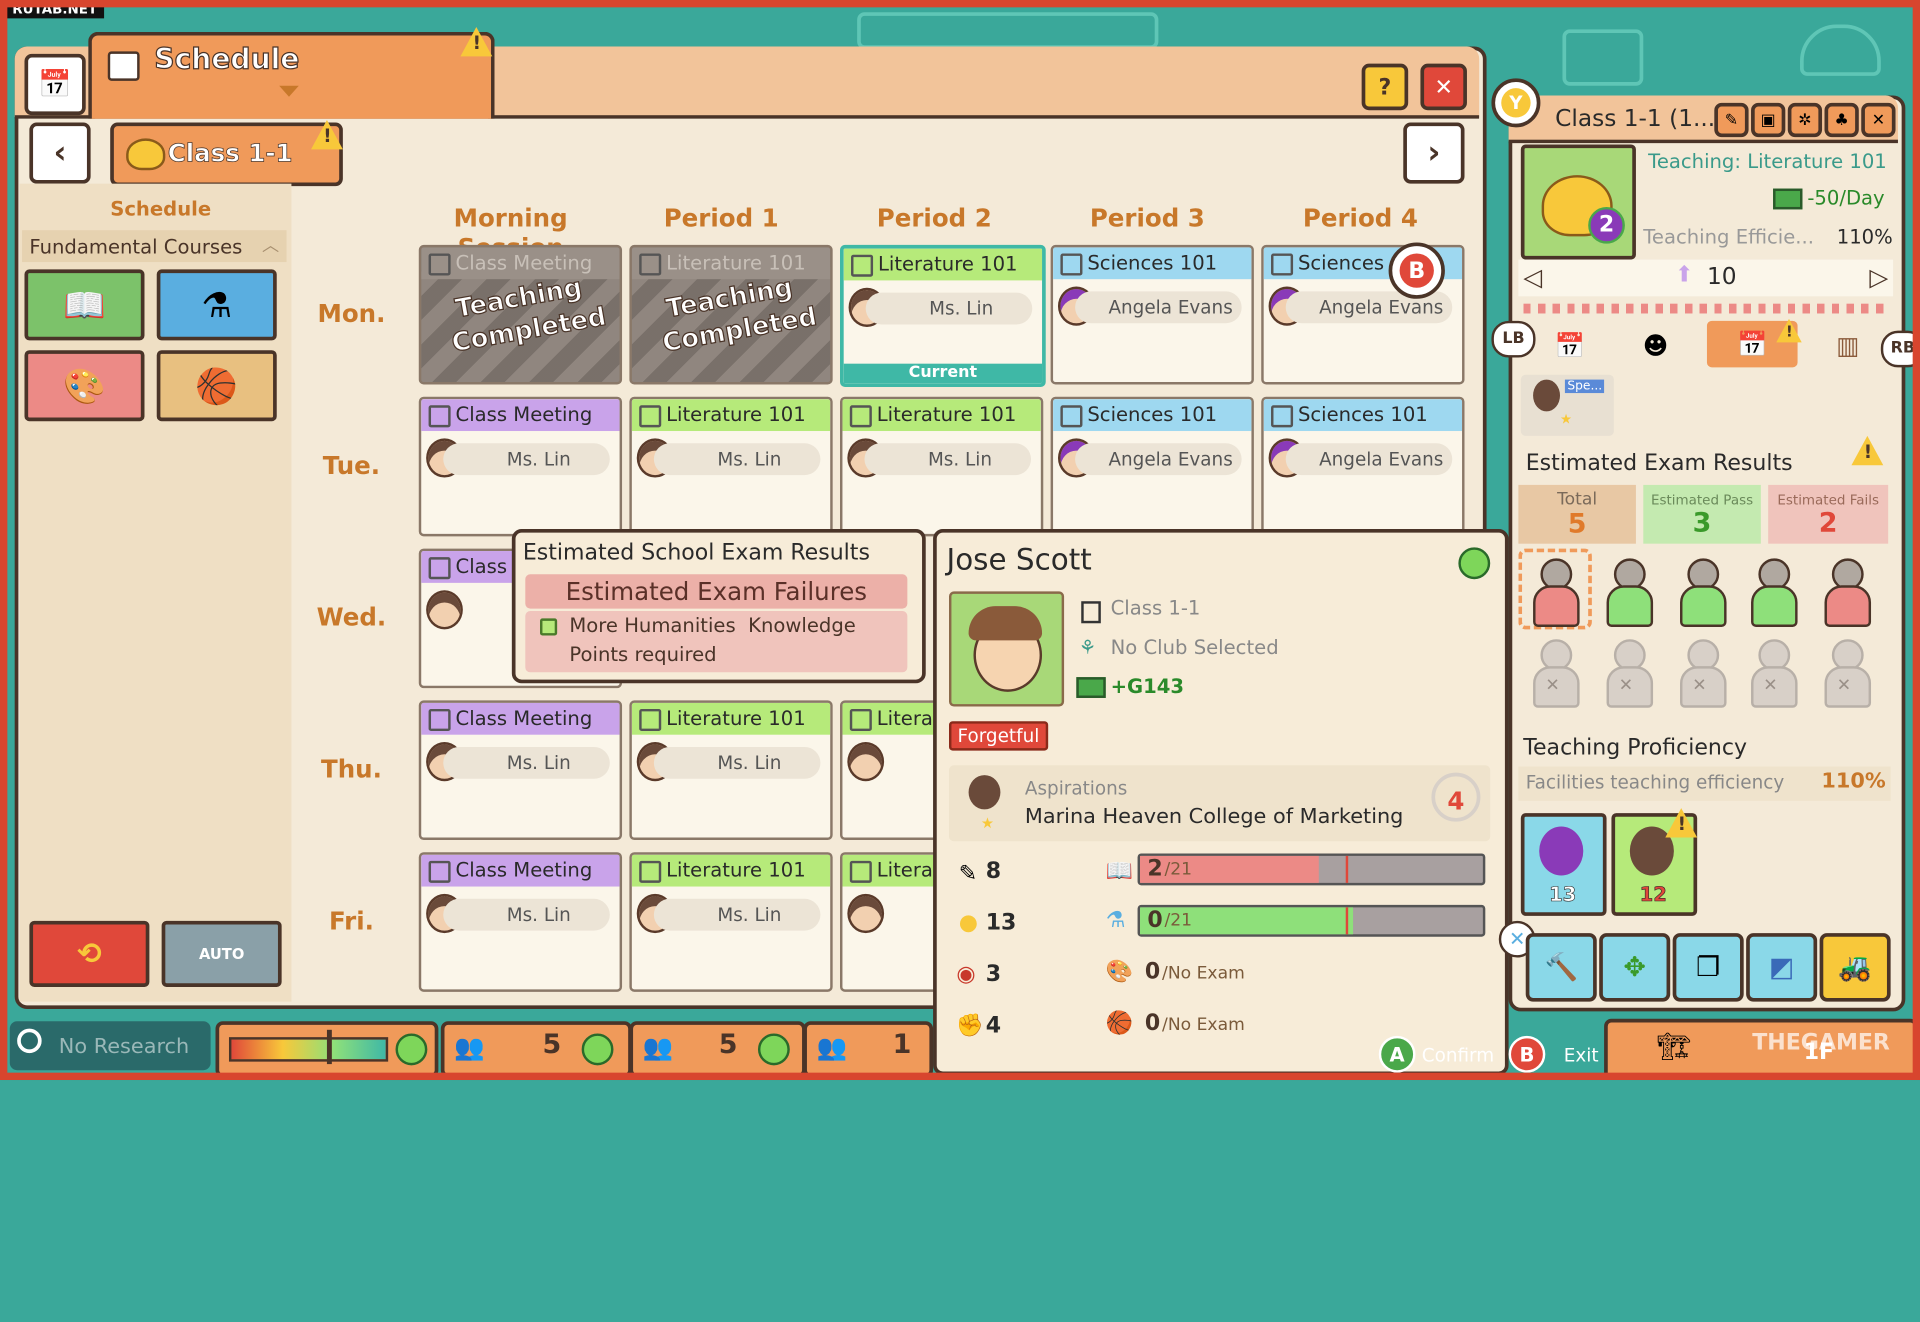  What do you see at coordinates (1474, 563) in the screenshot?
I see `mood-smile-icon` at bounding box center [1474, 563].